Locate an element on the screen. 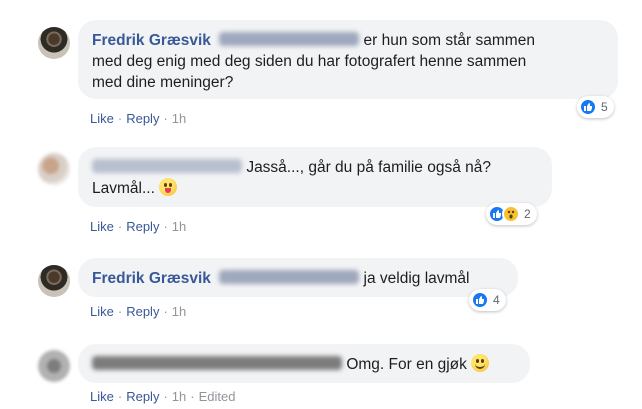 Image resolution: width=642 pixels, height=409 pixels. comment-text-line: ja veldig lavmål is located at coordinates (416, 278).